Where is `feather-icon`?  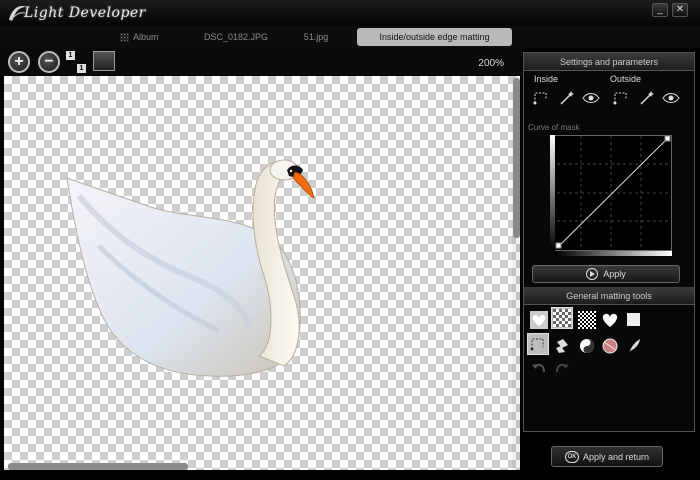
feather-icon is located at coordinates (634, 346).